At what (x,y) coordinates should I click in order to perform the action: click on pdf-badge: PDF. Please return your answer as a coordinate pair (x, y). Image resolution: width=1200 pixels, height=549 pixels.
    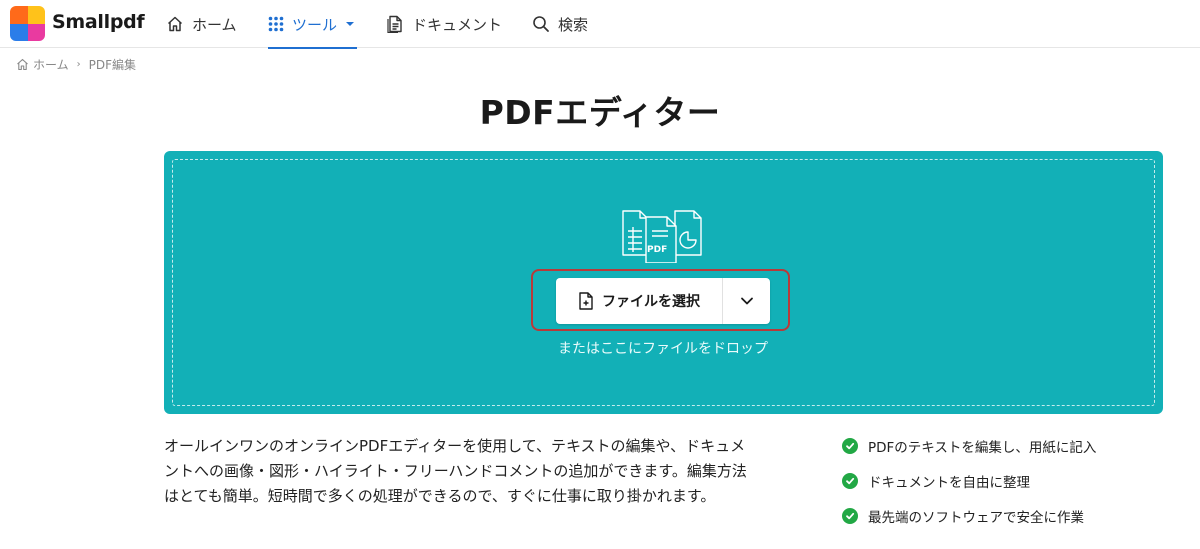
    Looking at the image, I should click on (657, 250).